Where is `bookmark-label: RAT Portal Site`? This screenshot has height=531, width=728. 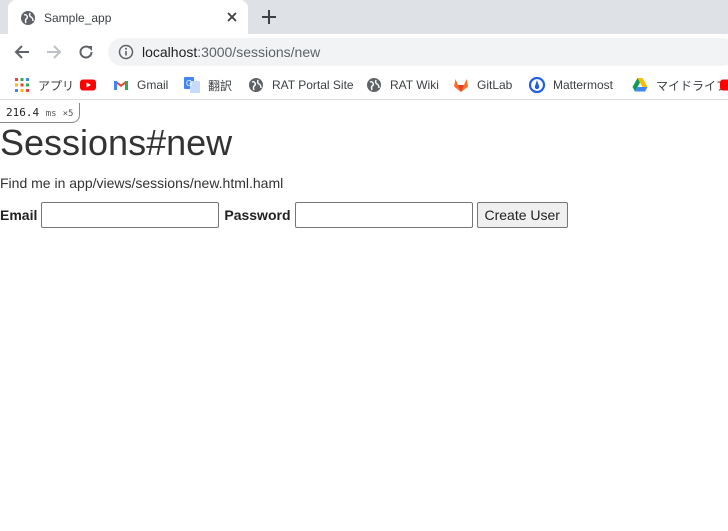 bookmark-label: RAT Portal Site is located at coordinates (313, 85).